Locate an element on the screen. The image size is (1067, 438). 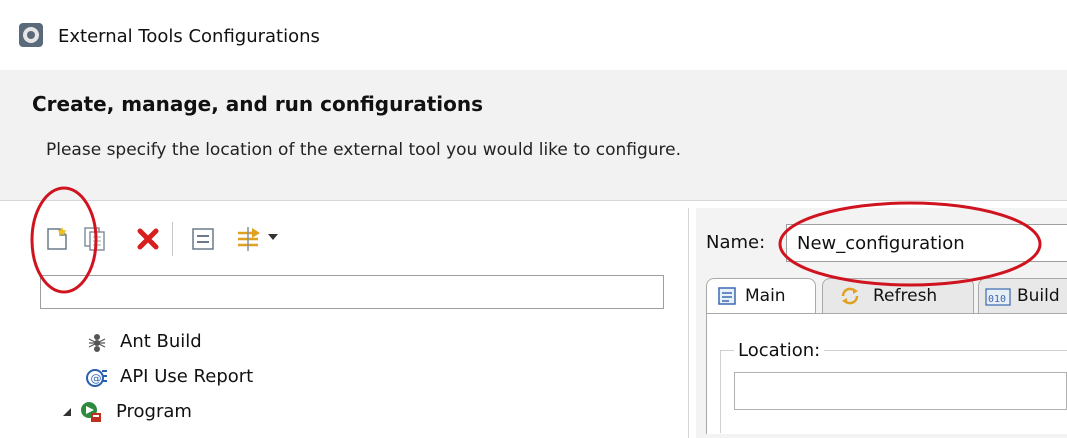
duplicate-icon is located at coordinates (95, 239).